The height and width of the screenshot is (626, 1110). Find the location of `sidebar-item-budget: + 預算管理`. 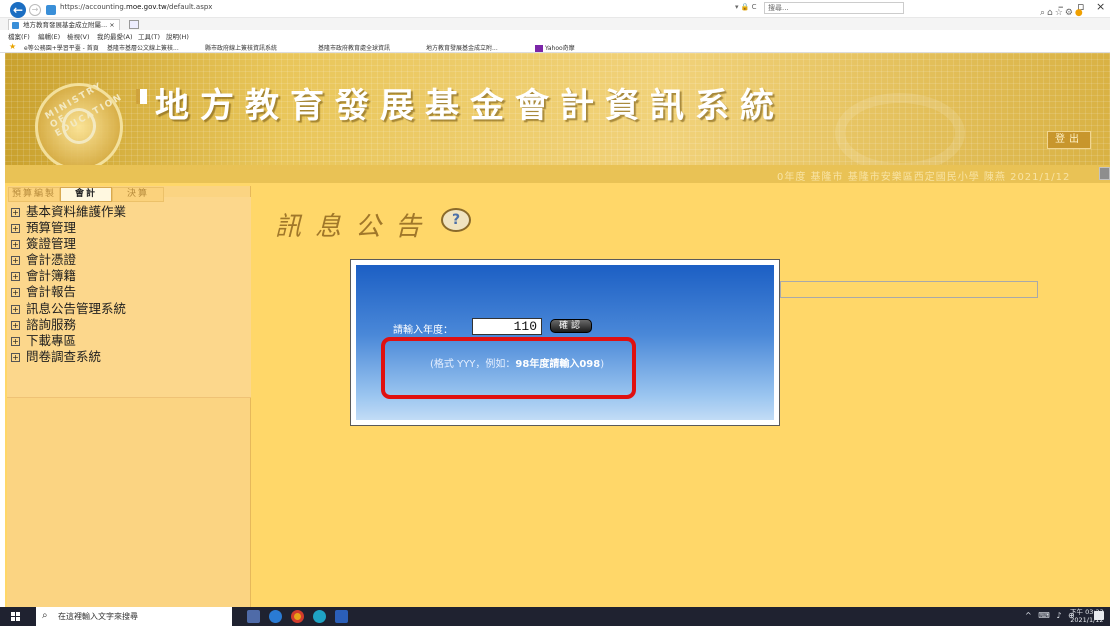

sidebar-item-budget: + 預算管理 is located at coordinates (68, 228).